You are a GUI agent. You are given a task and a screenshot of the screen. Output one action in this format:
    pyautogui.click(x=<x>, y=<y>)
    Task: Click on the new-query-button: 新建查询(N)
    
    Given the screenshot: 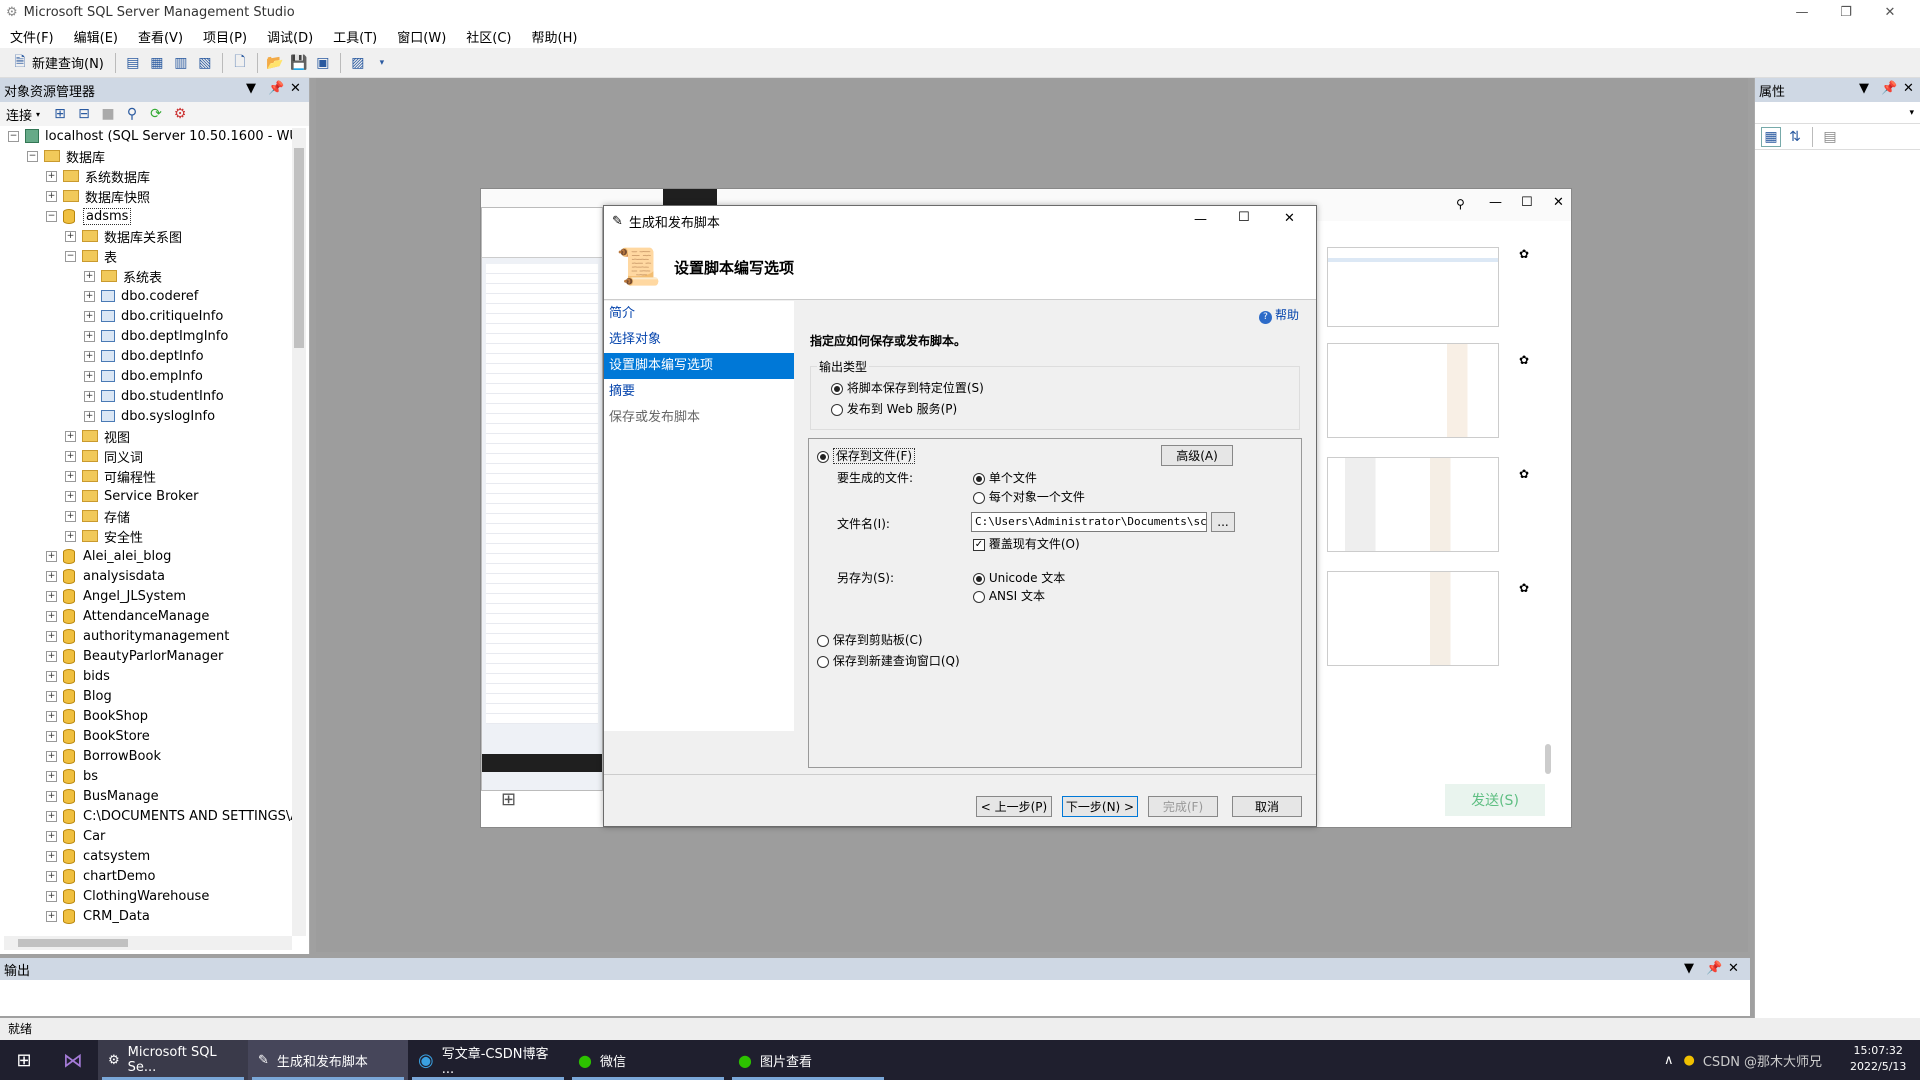 What is the action you would take?
    pyautogui.click(x=68, y=62)
    